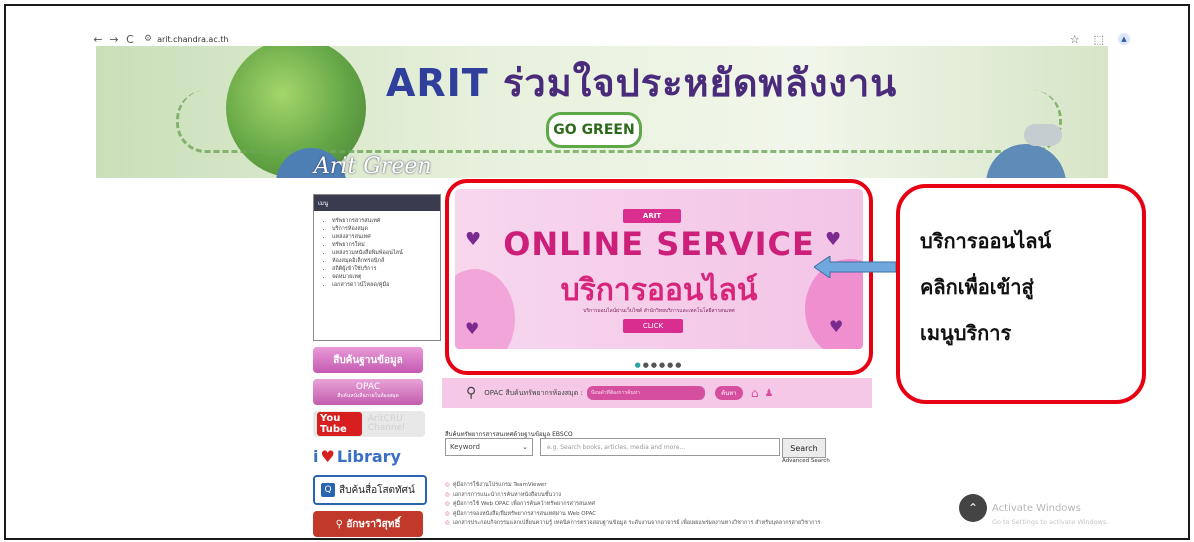 This screenshot has height=542, width=1194. What do you see at coordinates (130, 39) in the screenshot?
I see `reload-icon: C` at bounding box center [130, 39].